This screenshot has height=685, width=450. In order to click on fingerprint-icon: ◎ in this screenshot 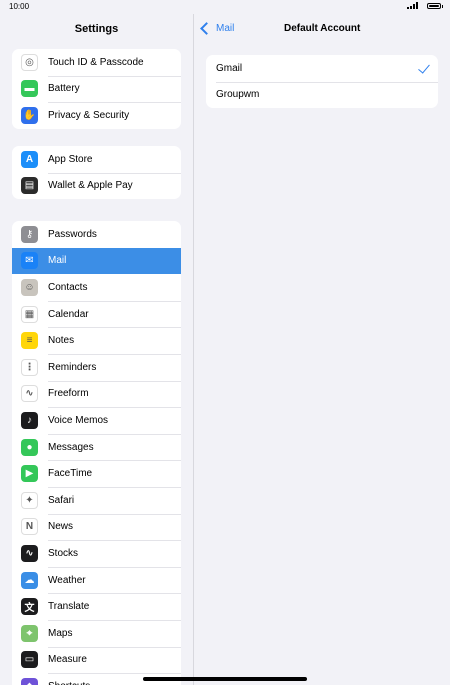, I will do `click(29, 62)`.